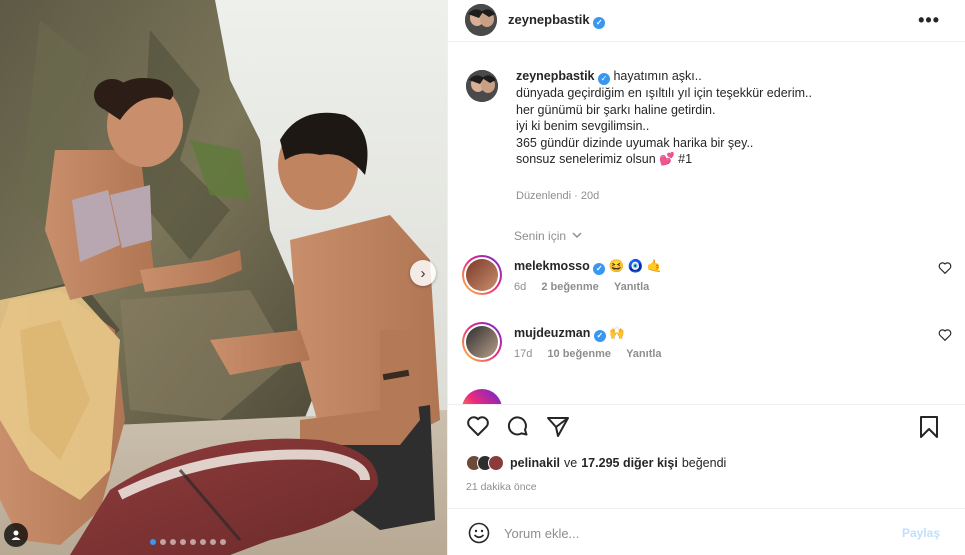  Describe the element at coordinates (707, 283) in the screenshot. I see `comment-item: melekmosso ✓ 😆 🧿 🤙 6d 2 beğenme Yanıtla` at that location.